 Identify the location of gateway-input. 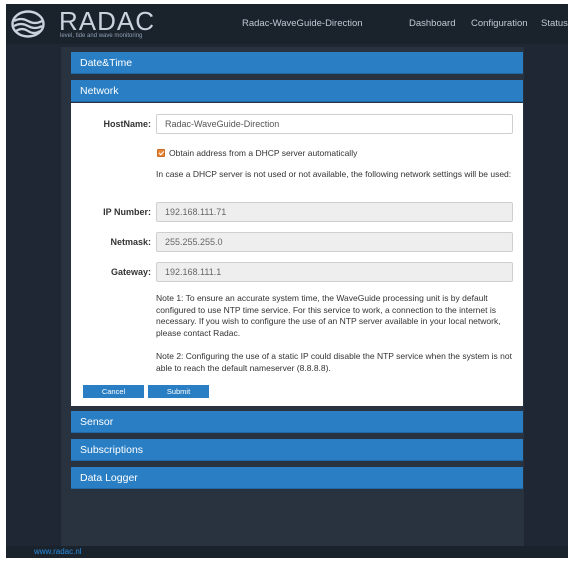
(334, 272).